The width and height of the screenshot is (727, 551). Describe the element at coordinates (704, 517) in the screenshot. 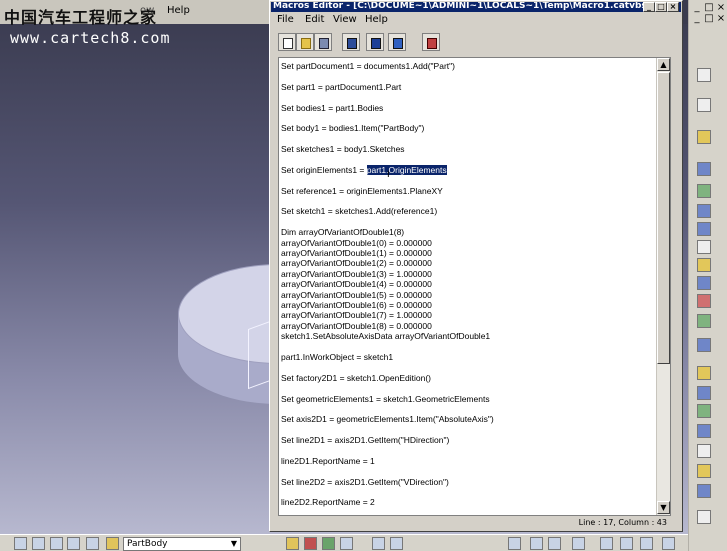

I see `measure-icon` at that location.